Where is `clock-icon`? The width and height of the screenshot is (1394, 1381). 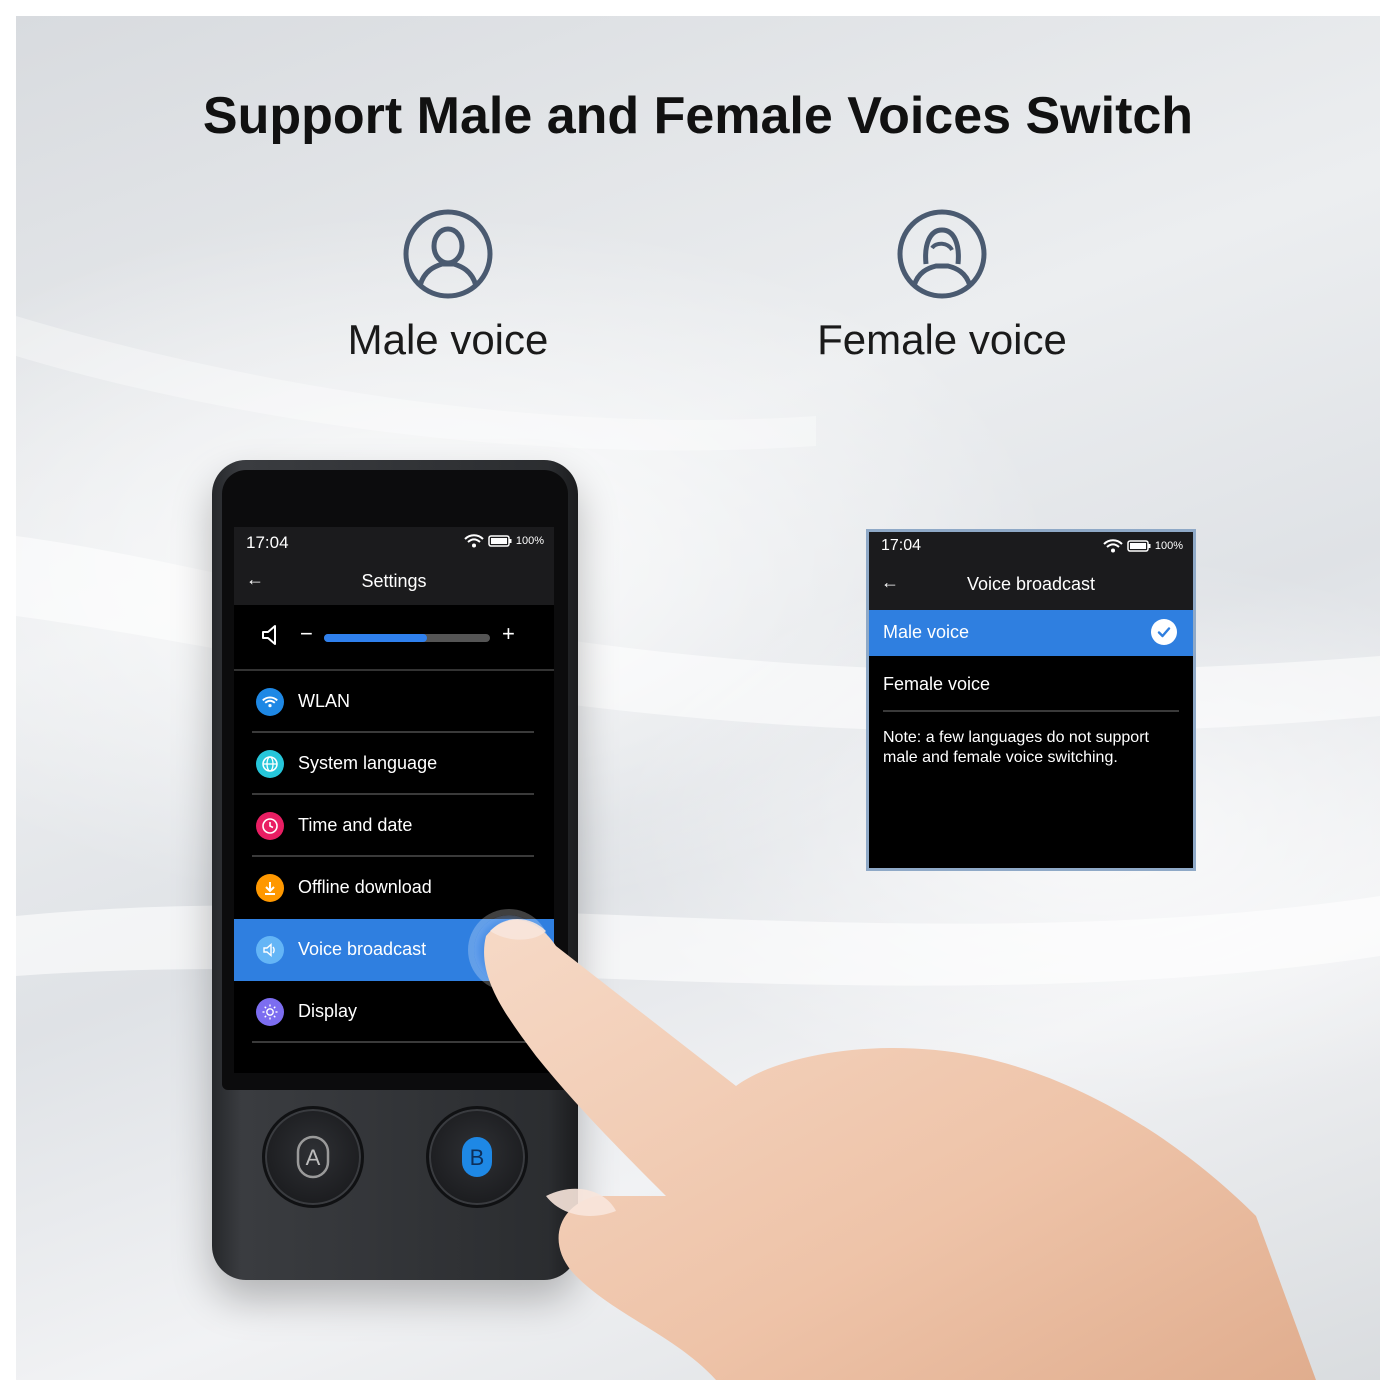
clock-icon is located at coordinates (270, 826).